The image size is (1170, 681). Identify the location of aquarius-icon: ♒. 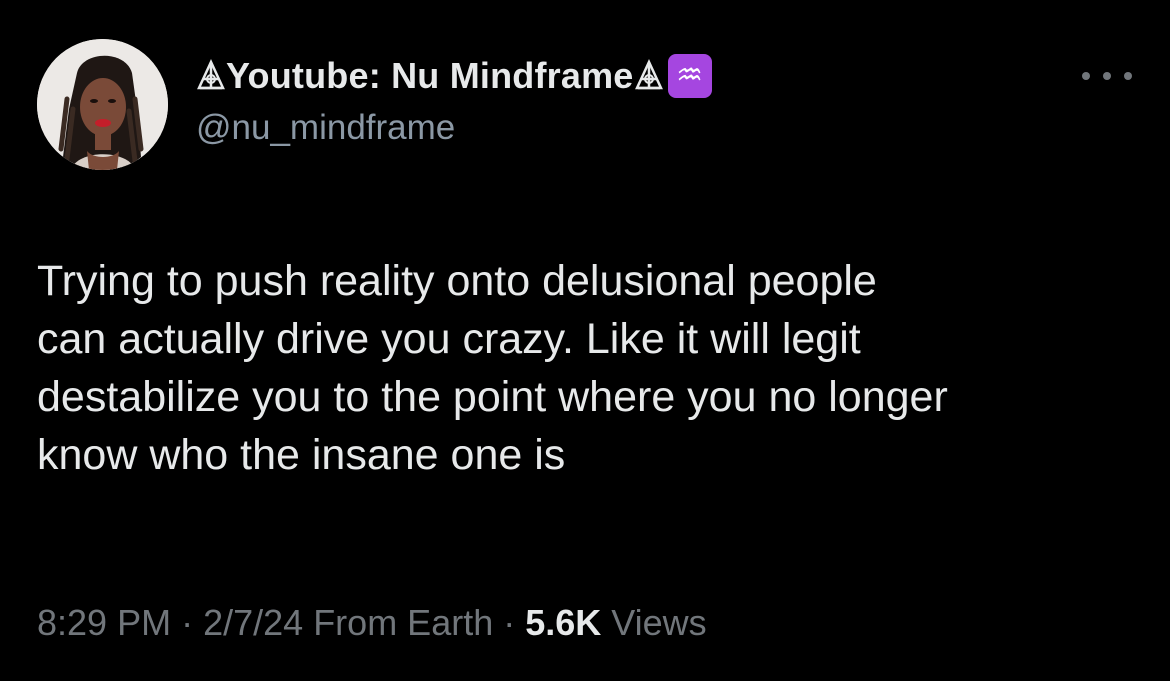
(689, 76).